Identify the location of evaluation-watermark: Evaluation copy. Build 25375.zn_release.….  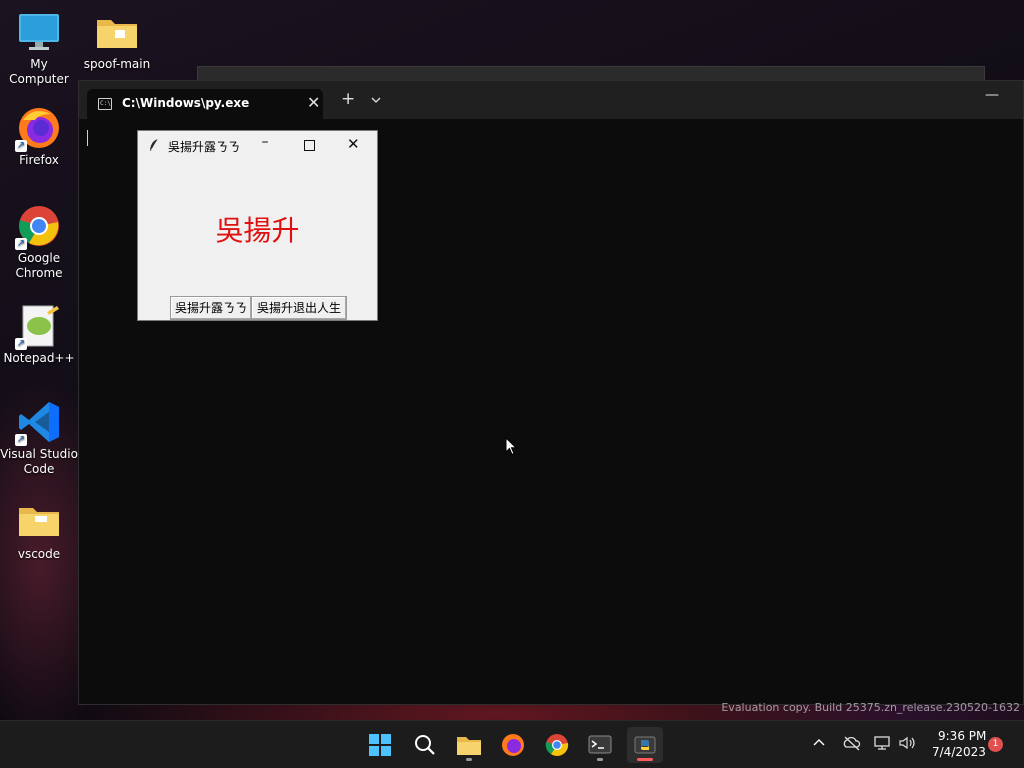
(870, 707).